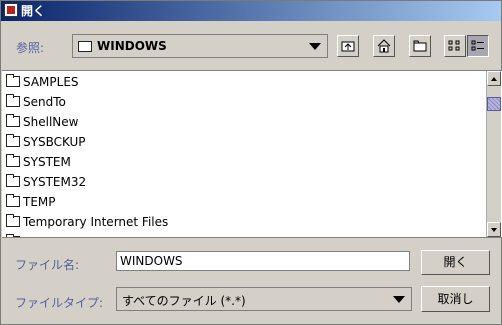 This screenshot has height=325, width=502. What do you see at coordinates (55, 182) in the screenshot?
I see `file-name: SYSTEM32` at bounding box center [55, 182].